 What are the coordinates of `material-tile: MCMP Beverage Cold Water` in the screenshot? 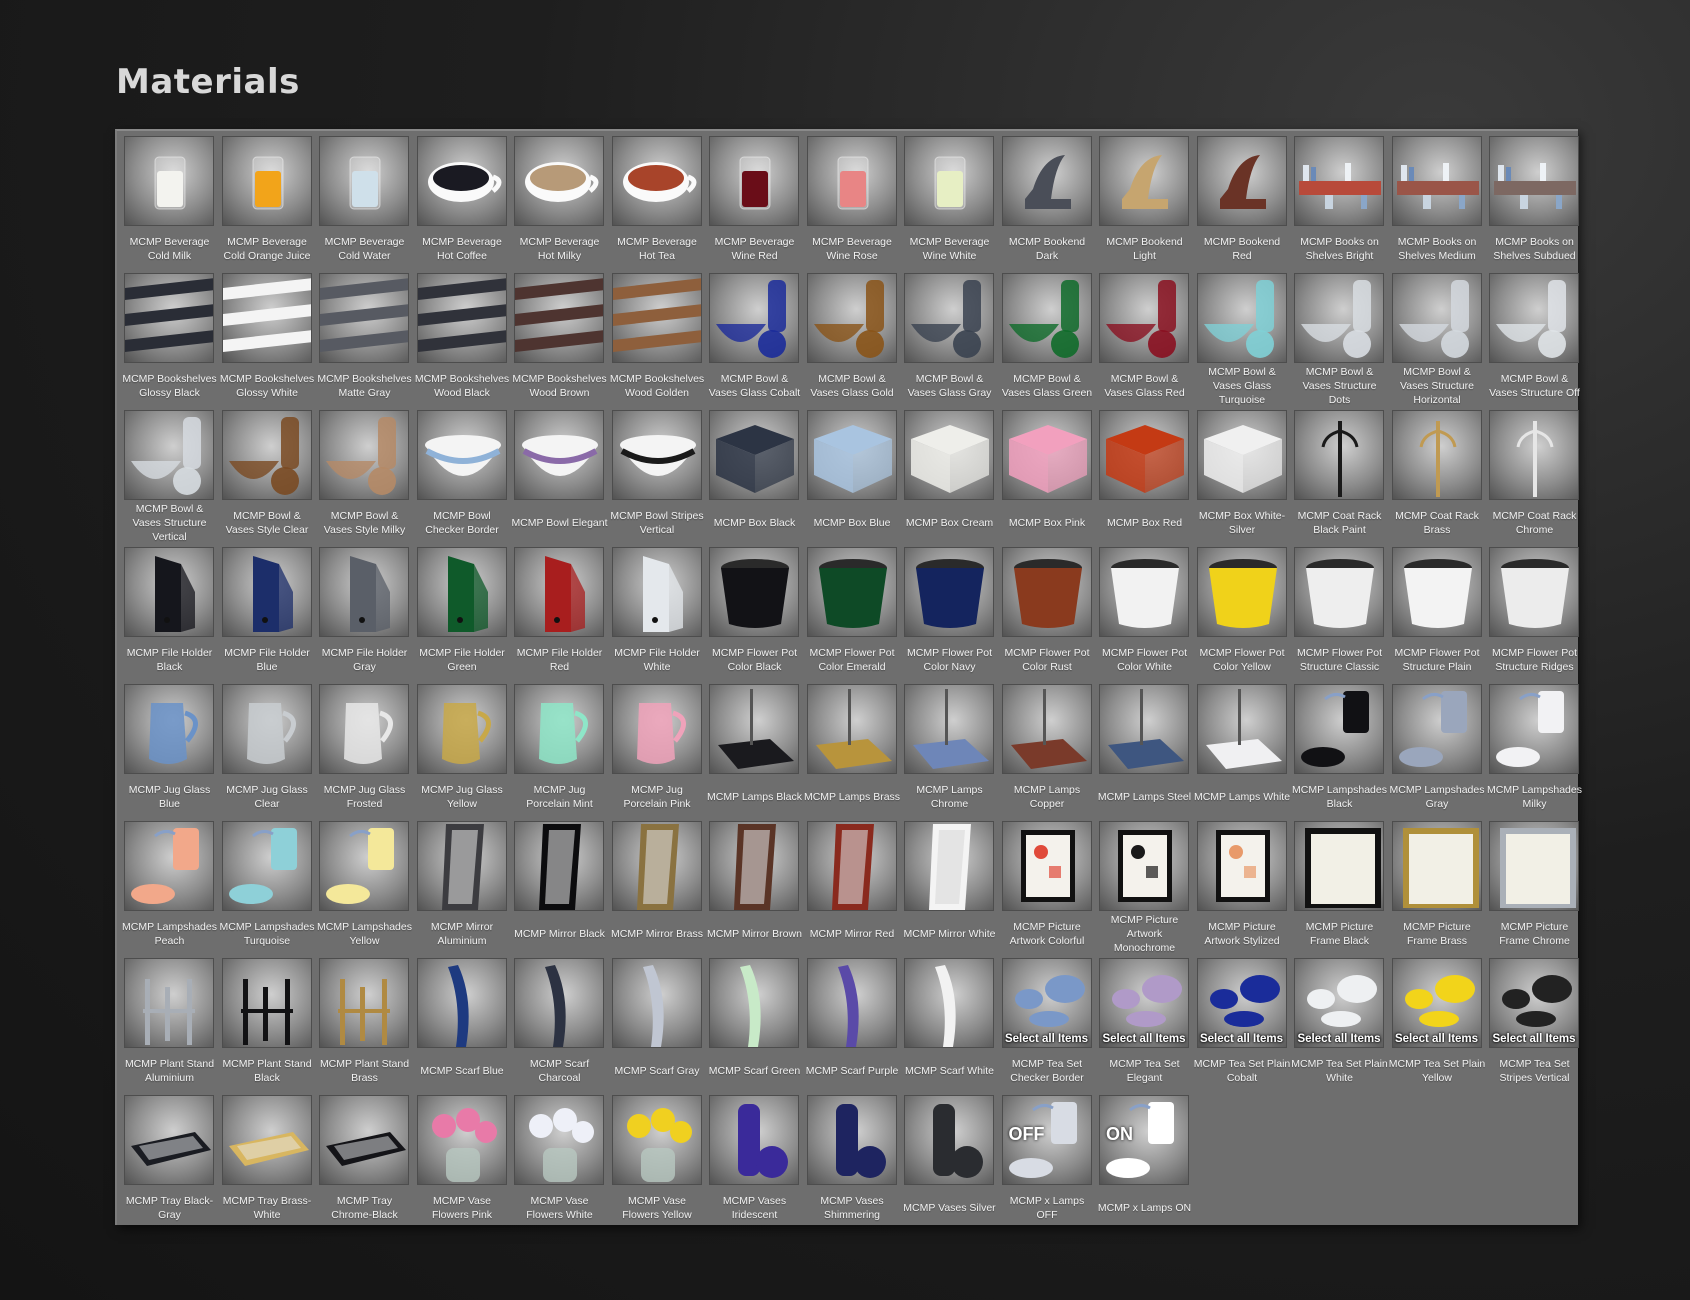 It's located at (364, 202).